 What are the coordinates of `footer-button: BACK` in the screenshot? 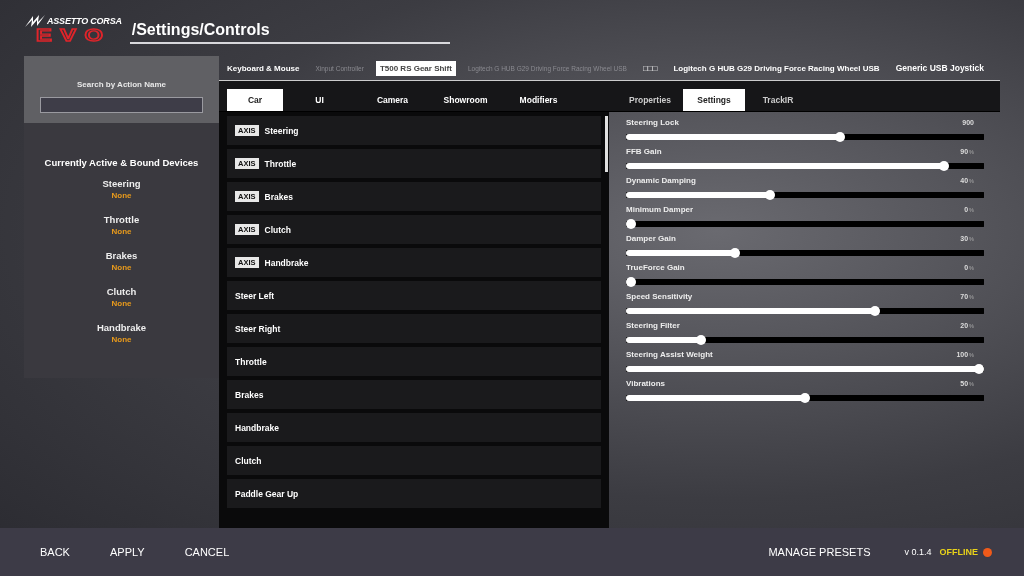 It's located at (55, 552).